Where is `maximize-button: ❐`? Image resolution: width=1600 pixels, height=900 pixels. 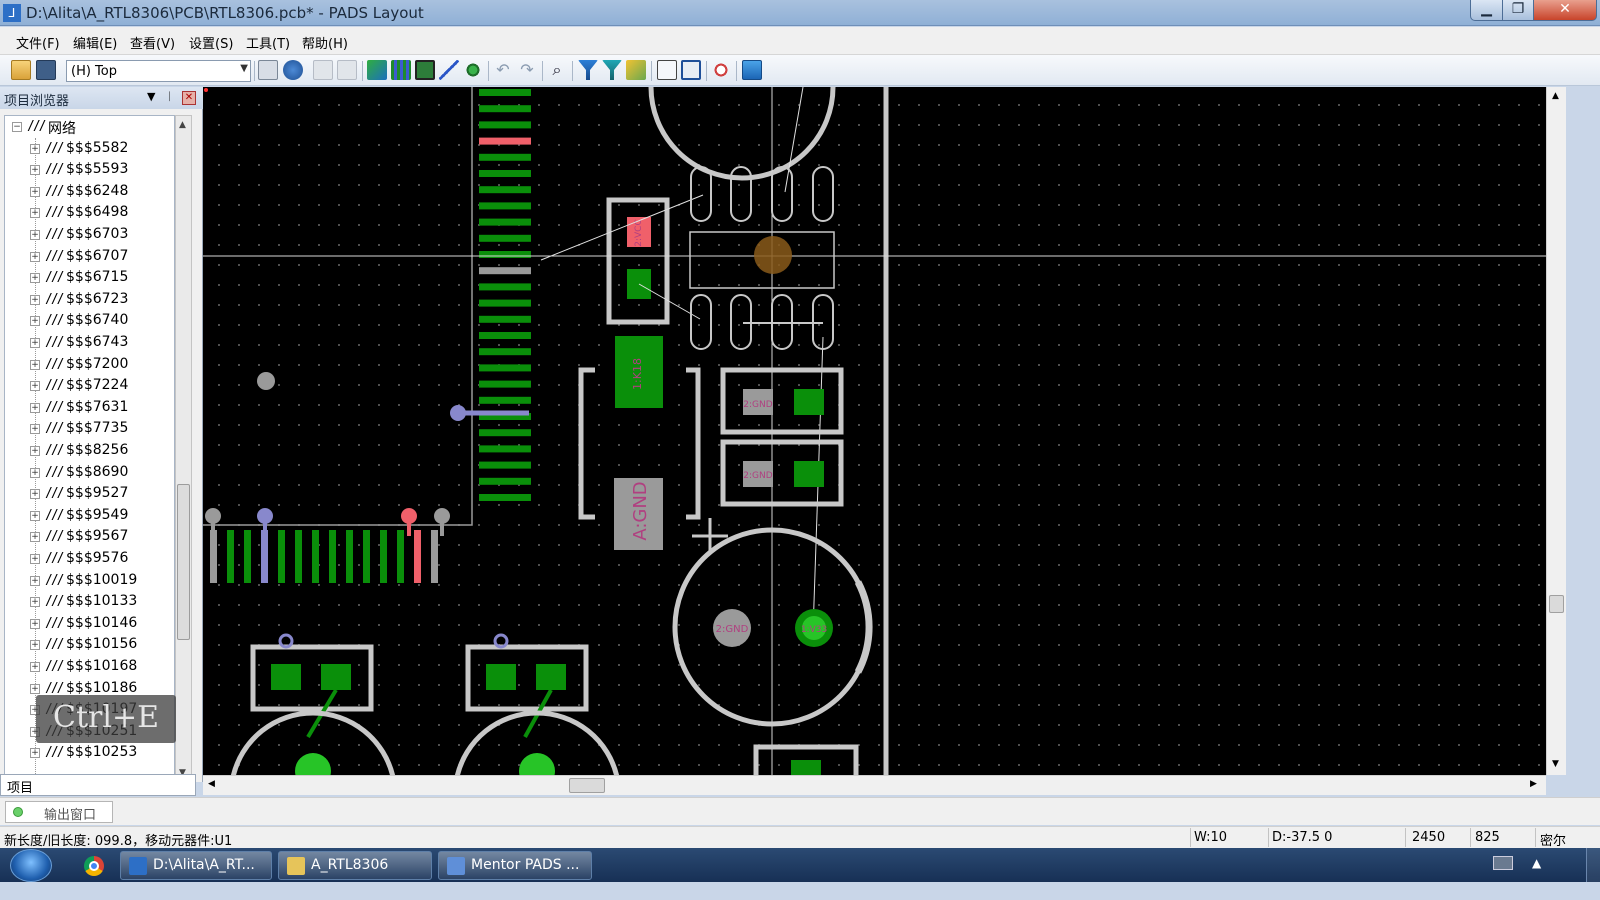
maximize-button: ❐ is located at coordinates (1518, 10).